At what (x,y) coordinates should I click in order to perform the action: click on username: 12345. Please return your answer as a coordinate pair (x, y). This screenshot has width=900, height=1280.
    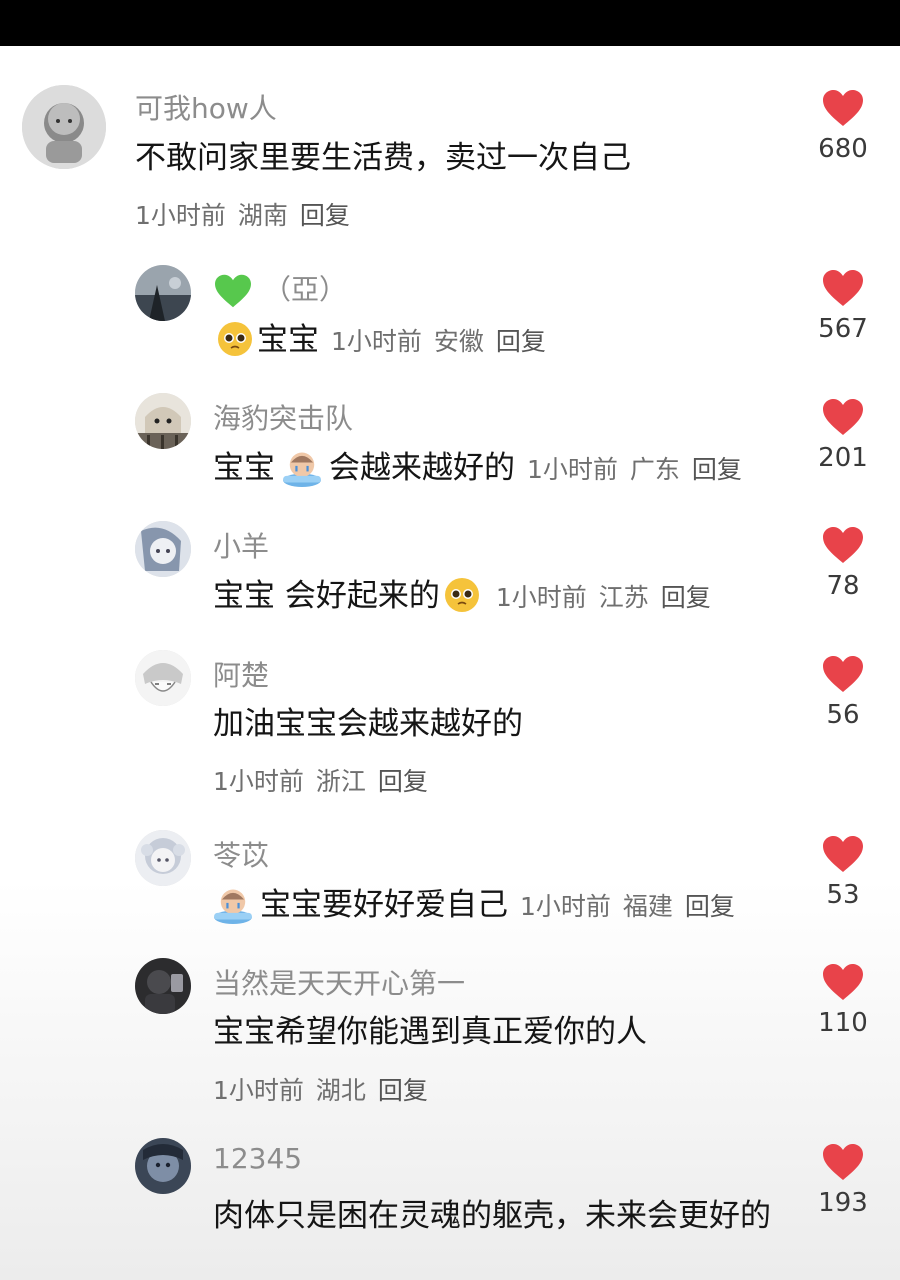
    Looking at the image, I should click on (257, 1158).